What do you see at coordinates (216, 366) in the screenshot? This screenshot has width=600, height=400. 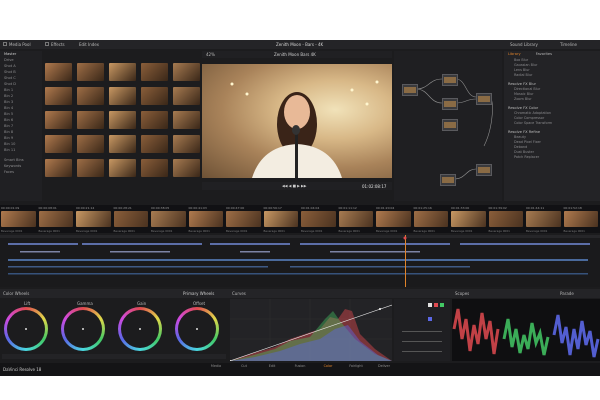 I see `page-tab-media: Media` at bounding box center [216, 366].